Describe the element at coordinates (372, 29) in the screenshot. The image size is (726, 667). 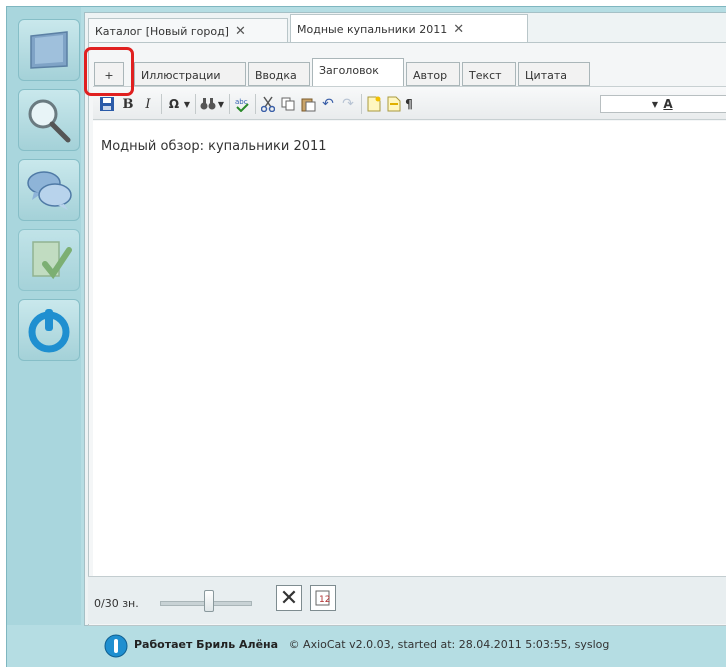
I see `tab-swimsuits-label: Модные купальники 2011` at that location.